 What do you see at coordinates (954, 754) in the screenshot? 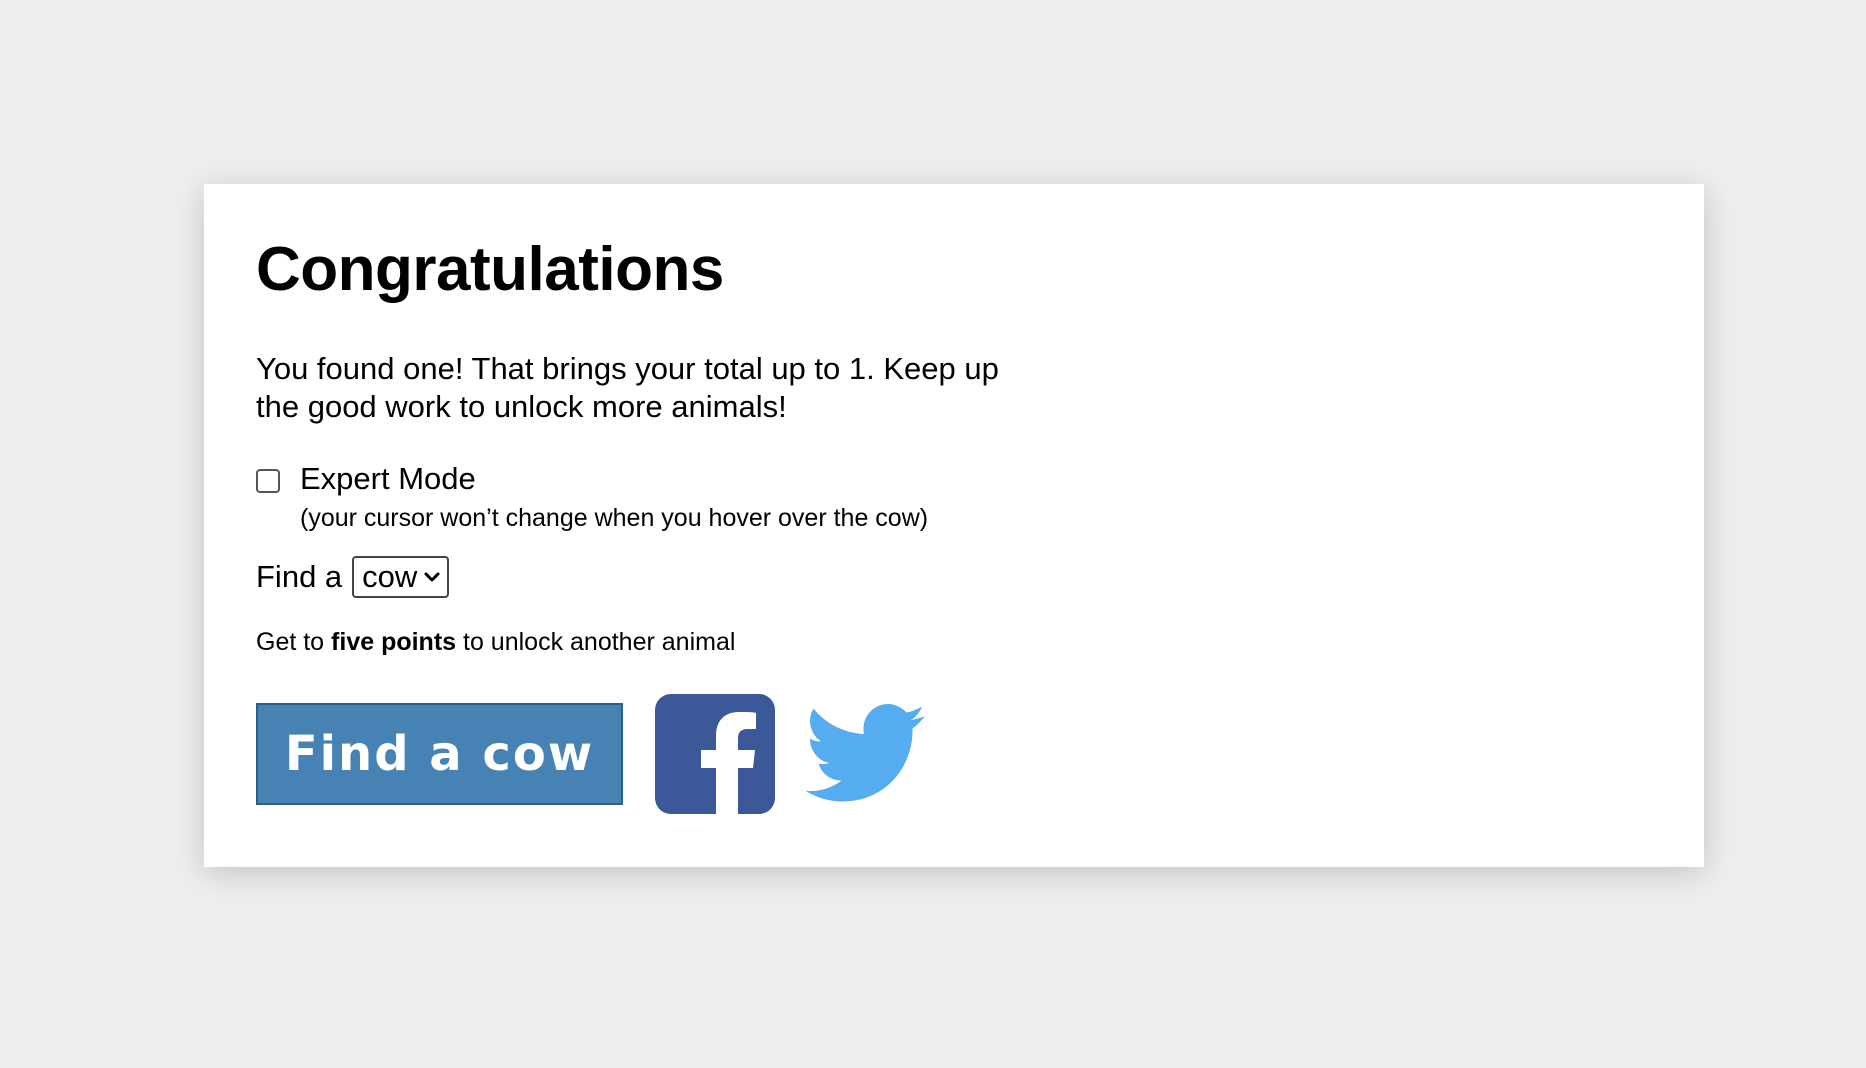
I see `action-row: Find a cow` at bounding box center [954, 754].